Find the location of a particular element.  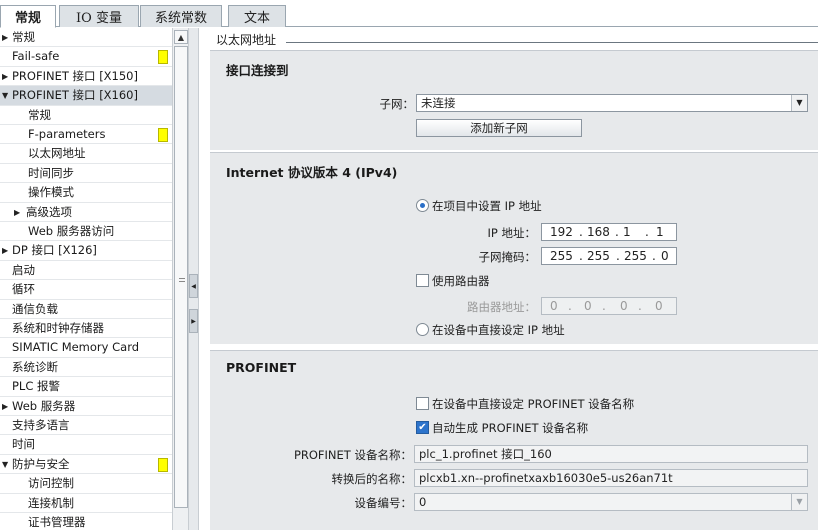

collapse-left-icon: ◀ is located at coordinates (193, 286).